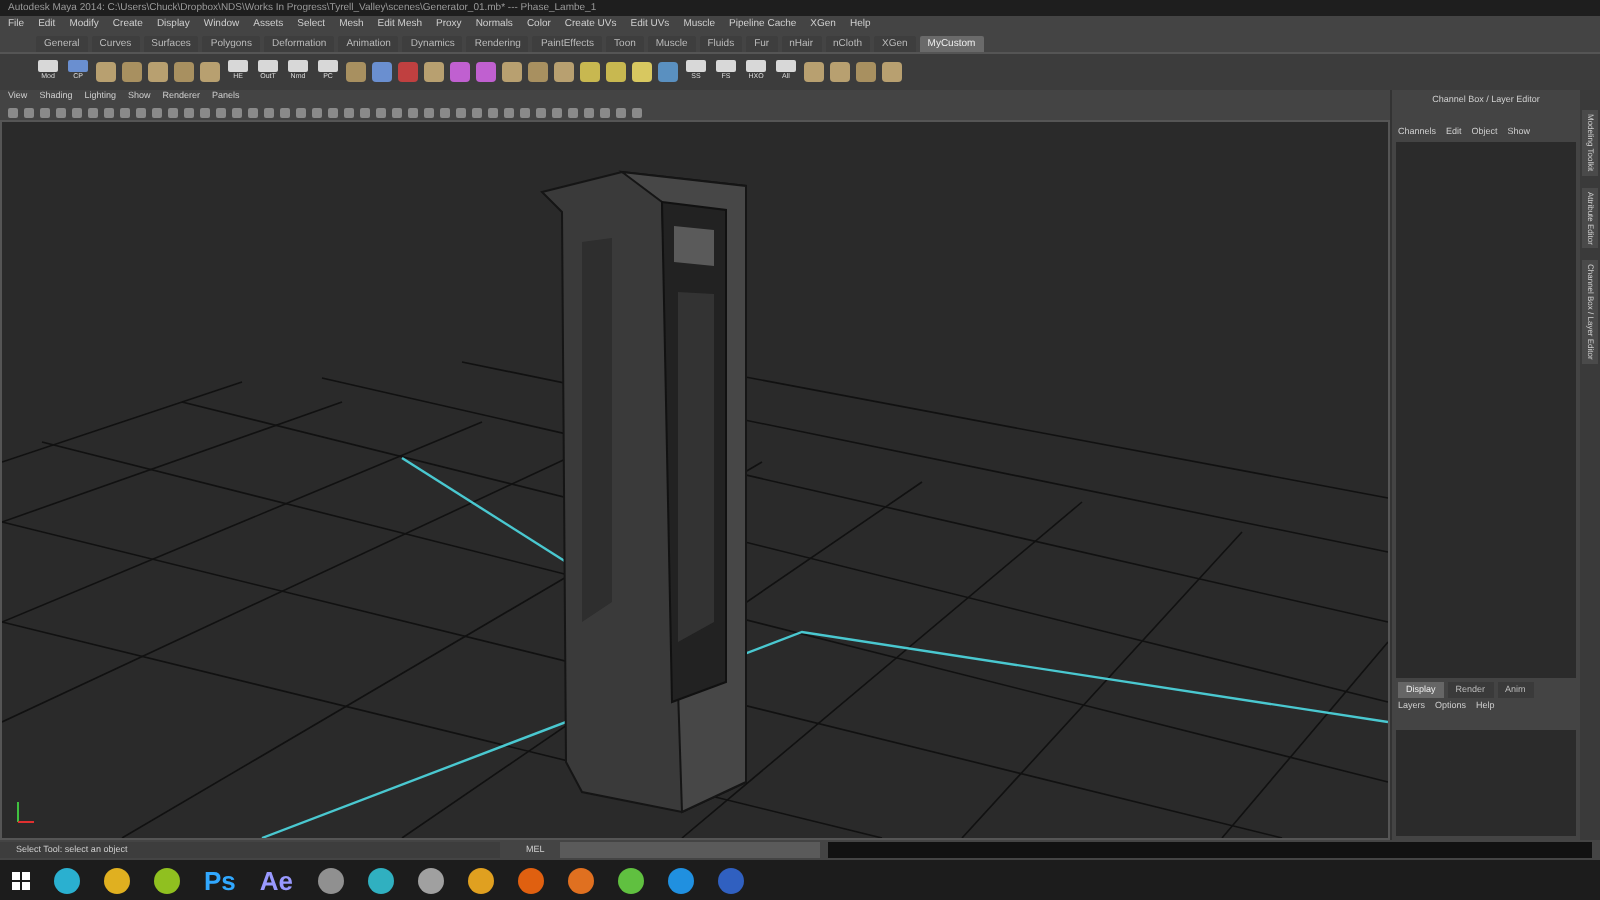 The width and height of the screenshot is (1600, 900). Describe the element at coordinates (276, 880) in the screenshot. I see `app-icon: Ae` at that location.